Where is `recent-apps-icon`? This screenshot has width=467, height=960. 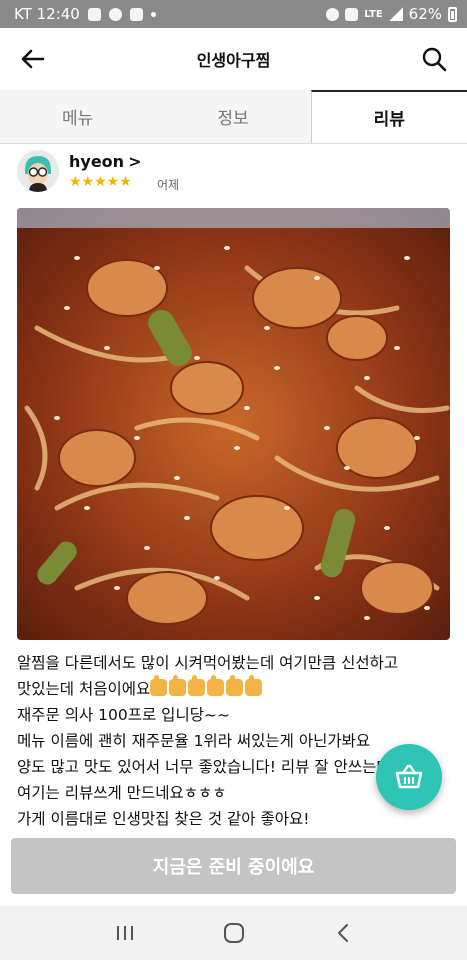 recent-apps-icon is located at coordinates (124, 933).